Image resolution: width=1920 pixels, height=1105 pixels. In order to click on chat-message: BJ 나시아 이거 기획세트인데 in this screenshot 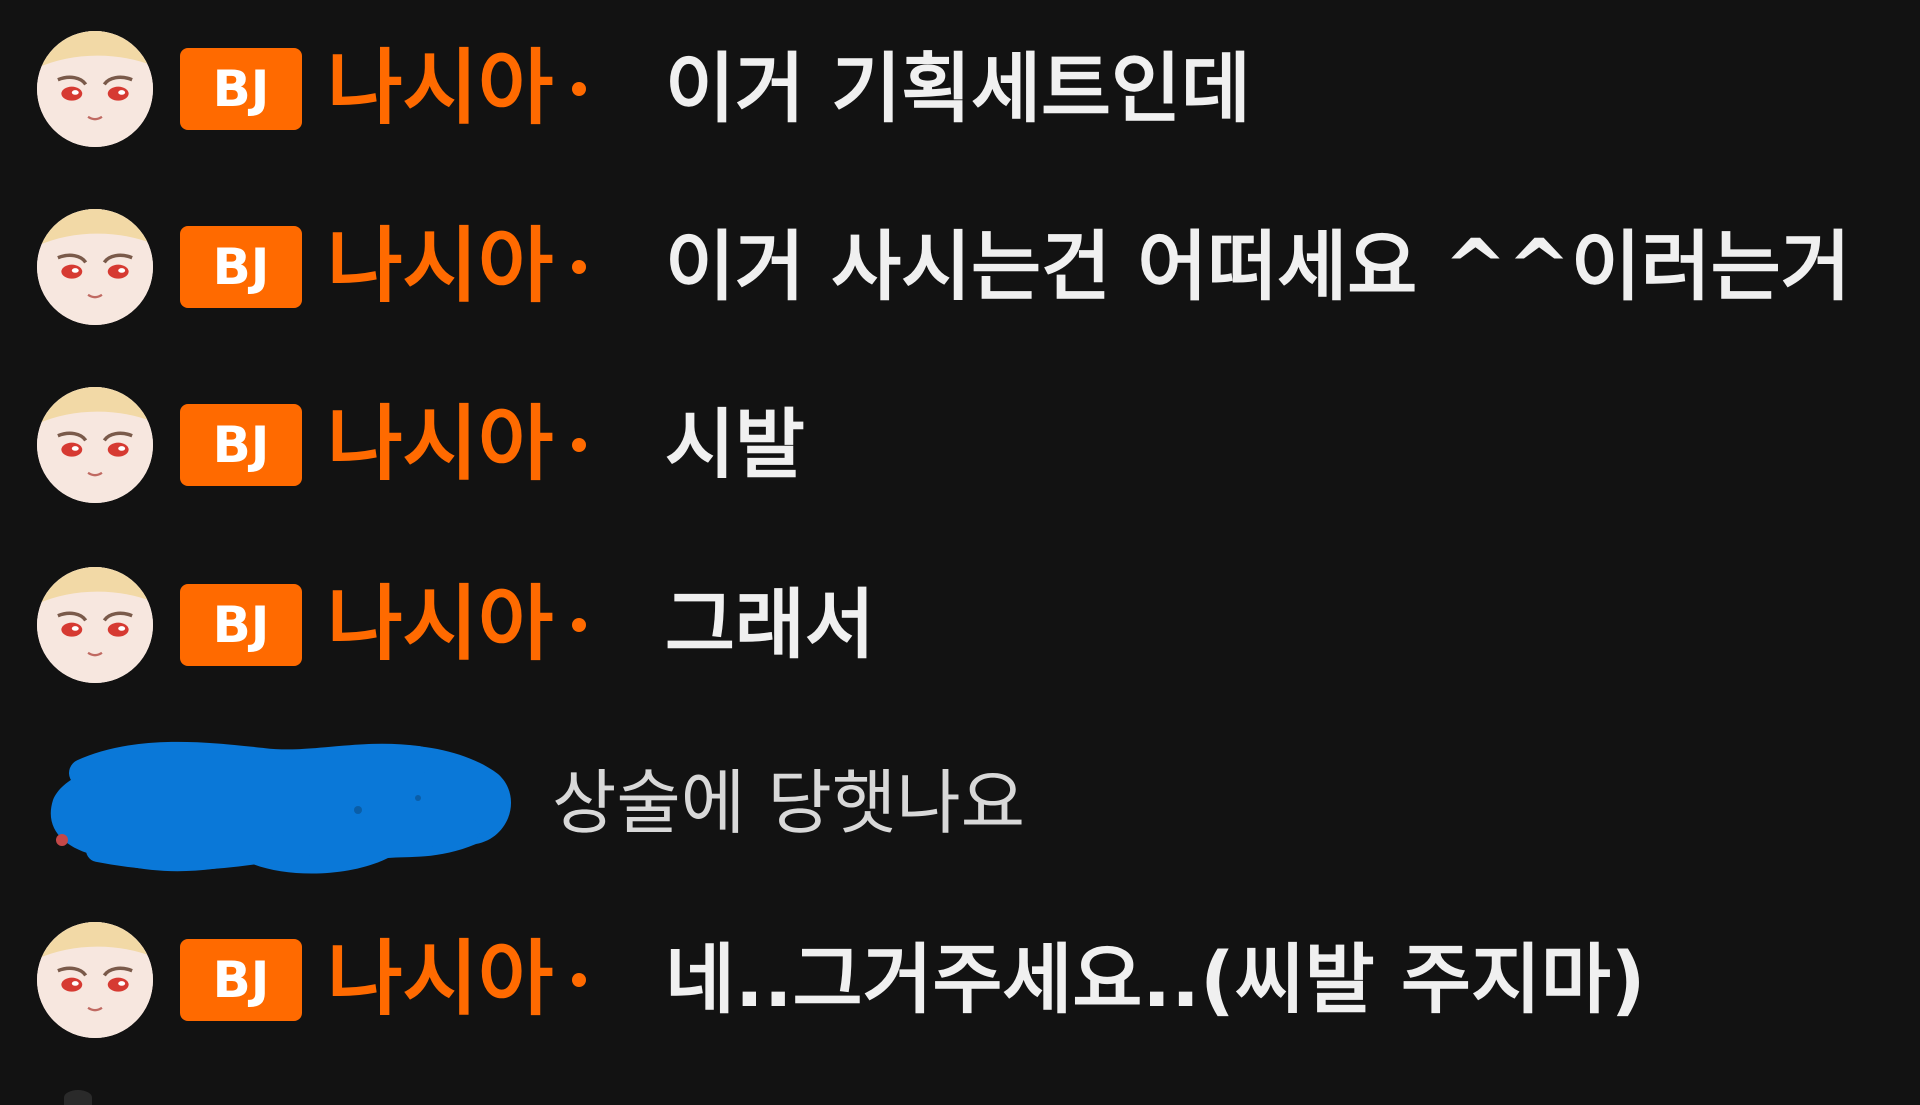, I will do `click(960, 89)`.